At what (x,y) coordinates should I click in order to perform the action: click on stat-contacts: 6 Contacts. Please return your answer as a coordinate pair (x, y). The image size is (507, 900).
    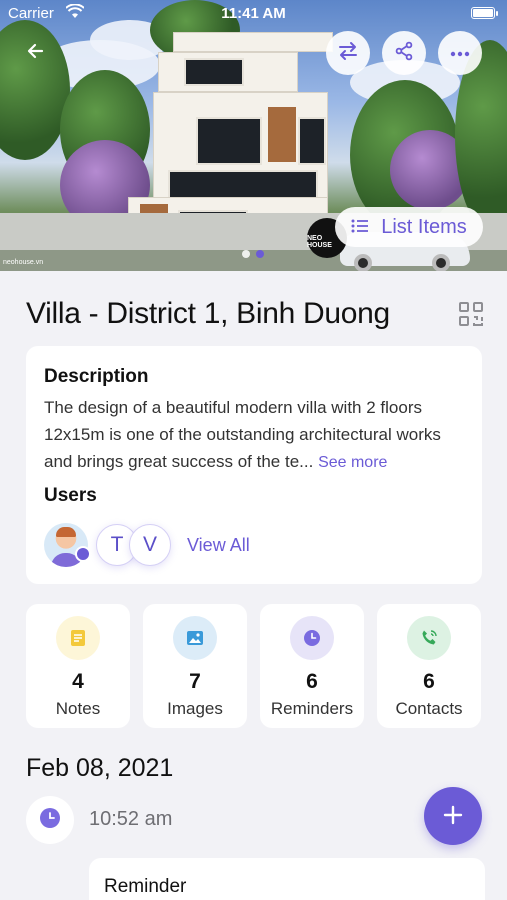
    Looking at the image, I should click on (429, 666).